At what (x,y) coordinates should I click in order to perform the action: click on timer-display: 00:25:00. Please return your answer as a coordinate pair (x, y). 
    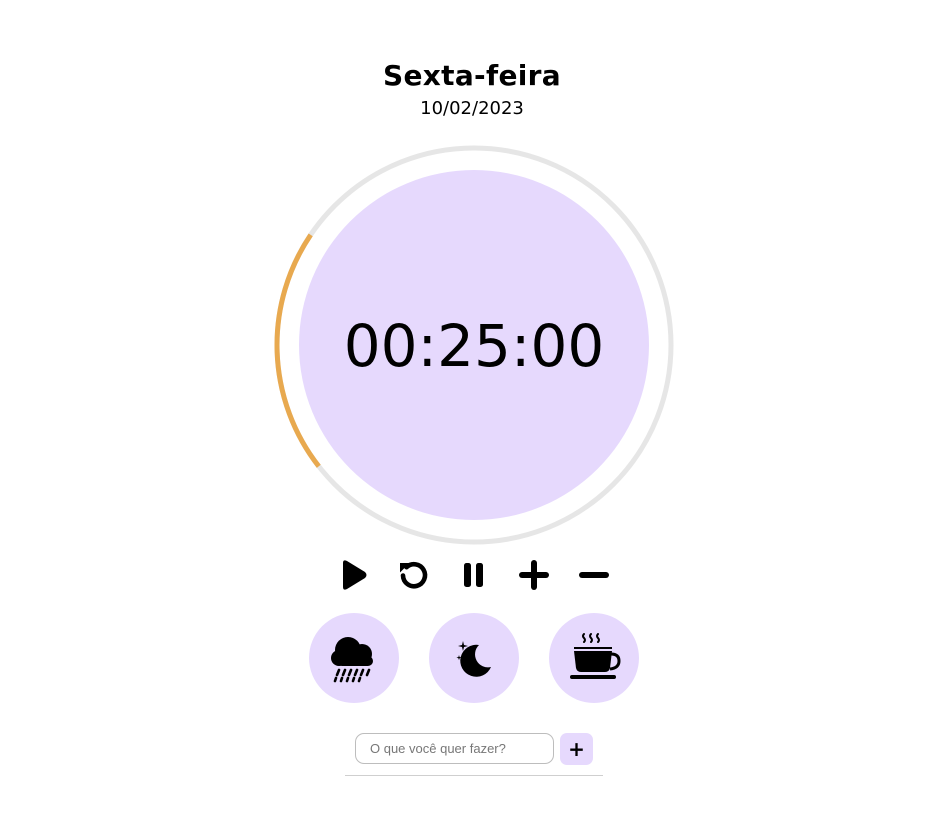
    Looking at the image, I should click on (474, 346).